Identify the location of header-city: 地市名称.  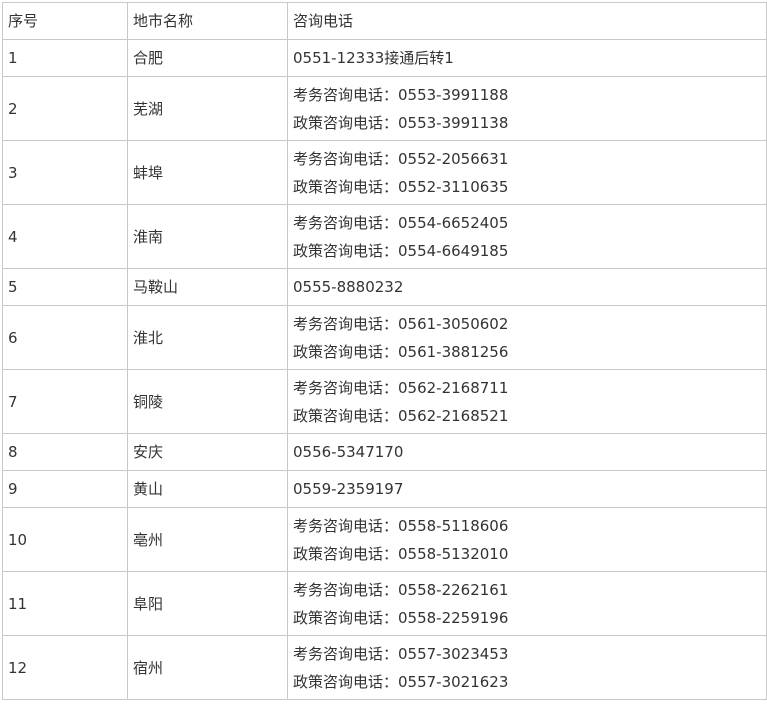
(207, 21).